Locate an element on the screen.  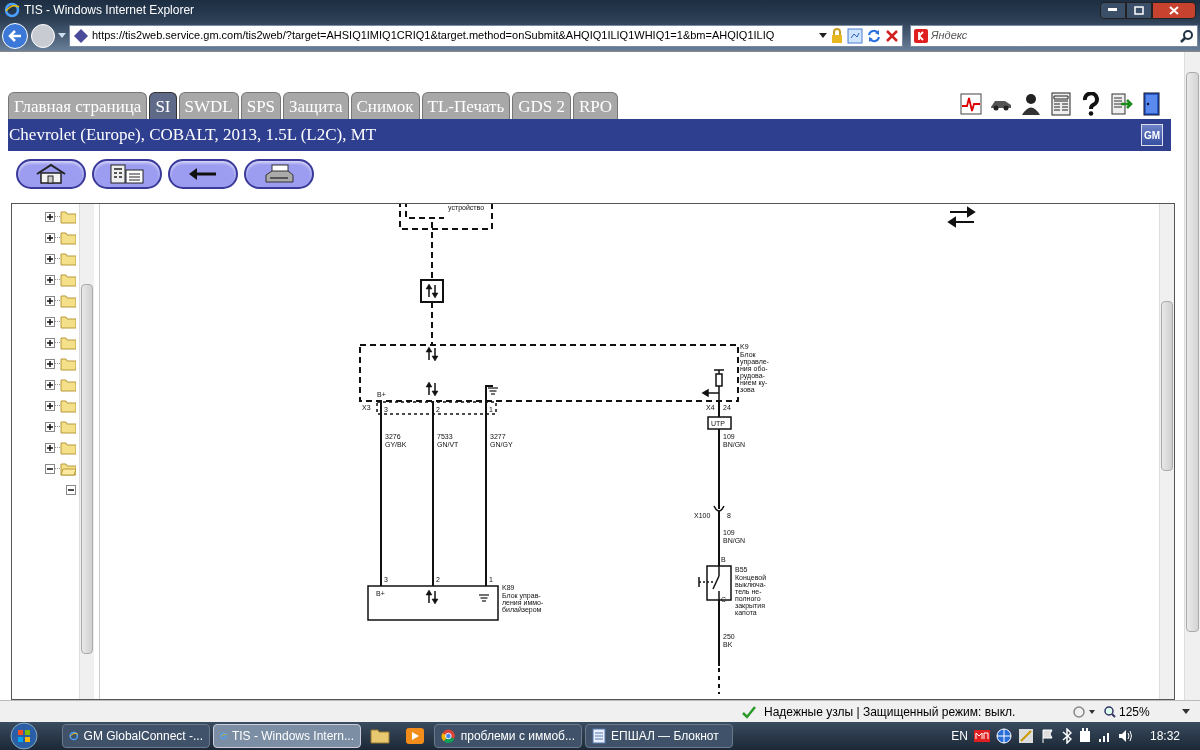
clock: 18:32 is located at coordinates (1164, 736).